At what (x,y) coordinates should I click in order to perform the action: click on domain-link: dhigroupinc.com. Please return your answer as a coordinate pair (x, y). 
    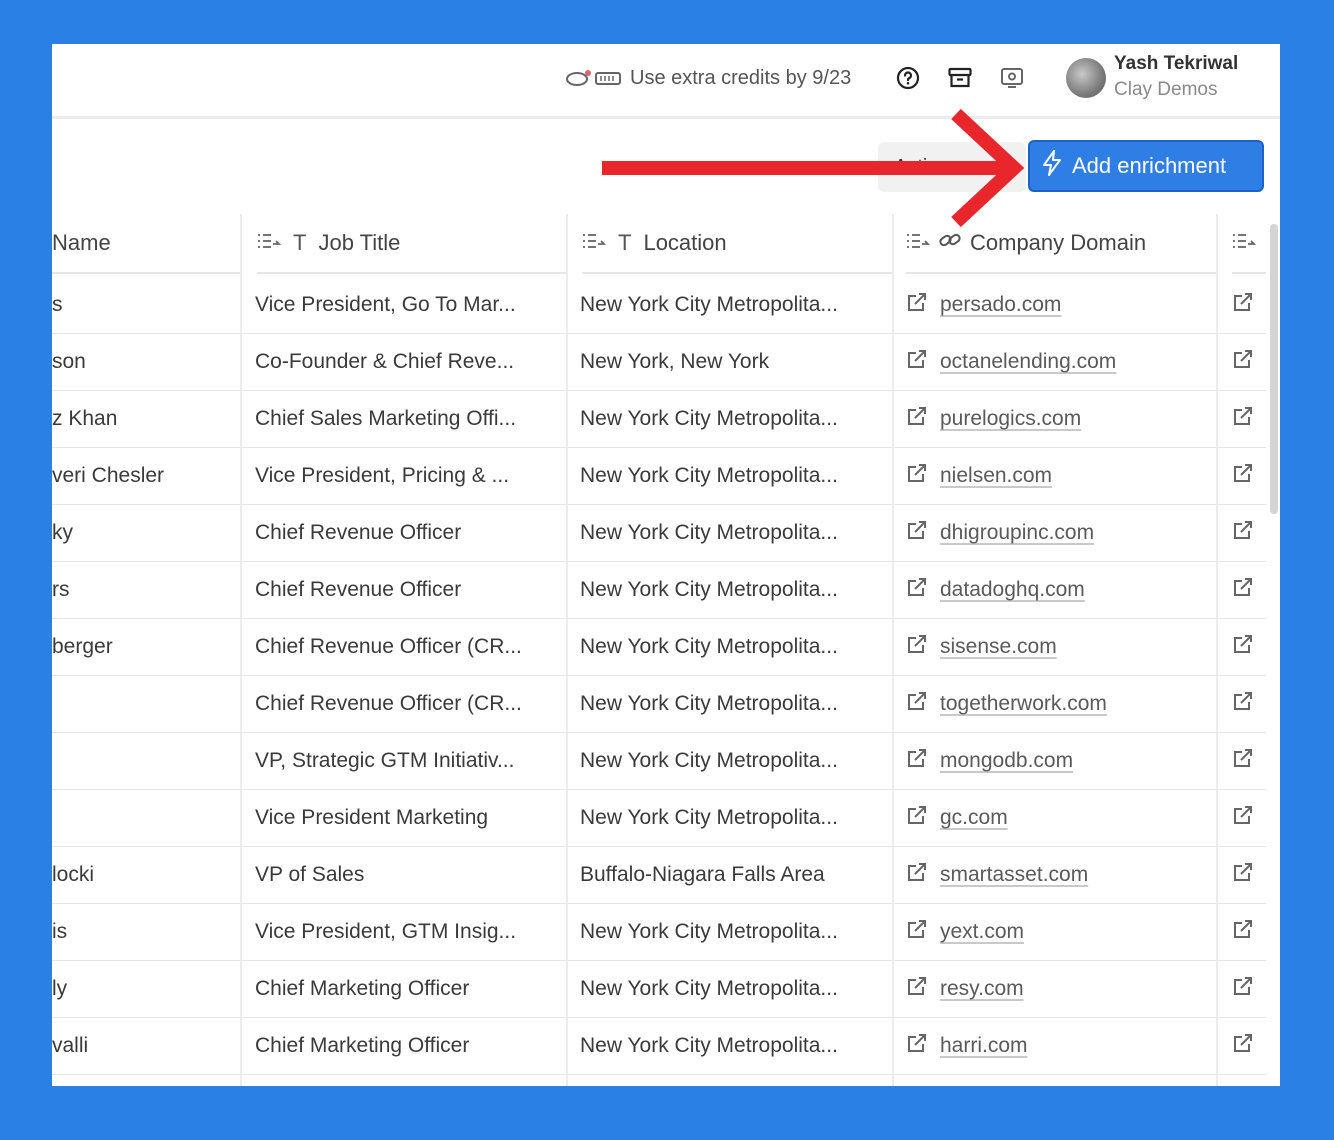
    Looking at the image, I should click on (1017, 533).